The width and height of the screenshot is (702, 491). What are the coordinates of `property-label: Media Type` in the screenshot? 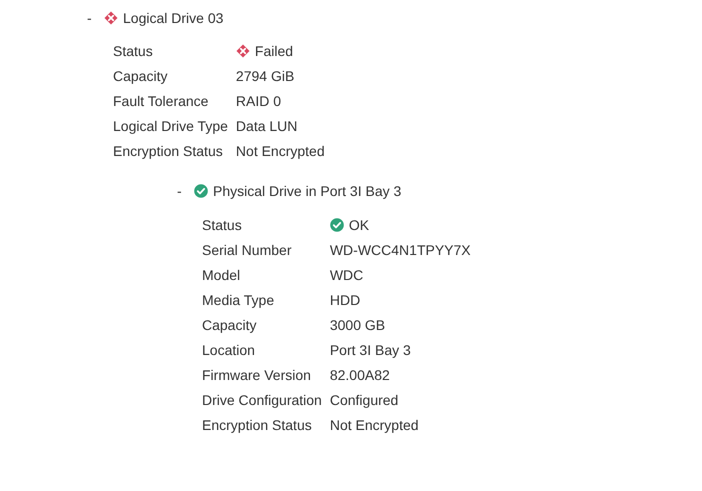 It's located at (239, 300).